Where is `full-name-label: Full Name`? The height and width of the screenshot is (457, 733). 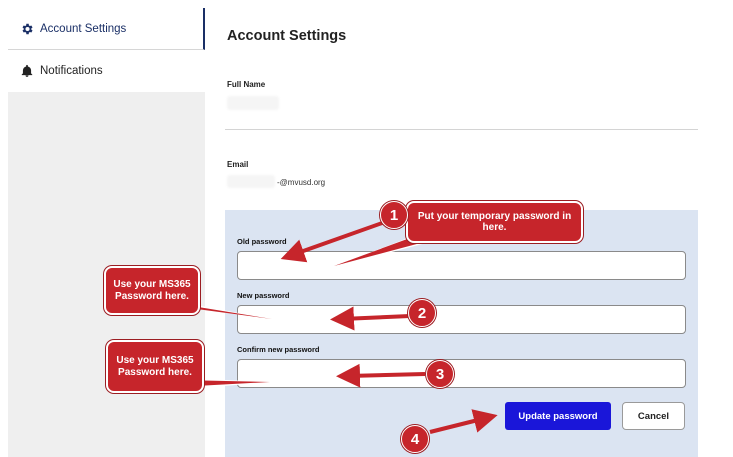
full-name-label: Full Name is located at coordinates (246, 84).